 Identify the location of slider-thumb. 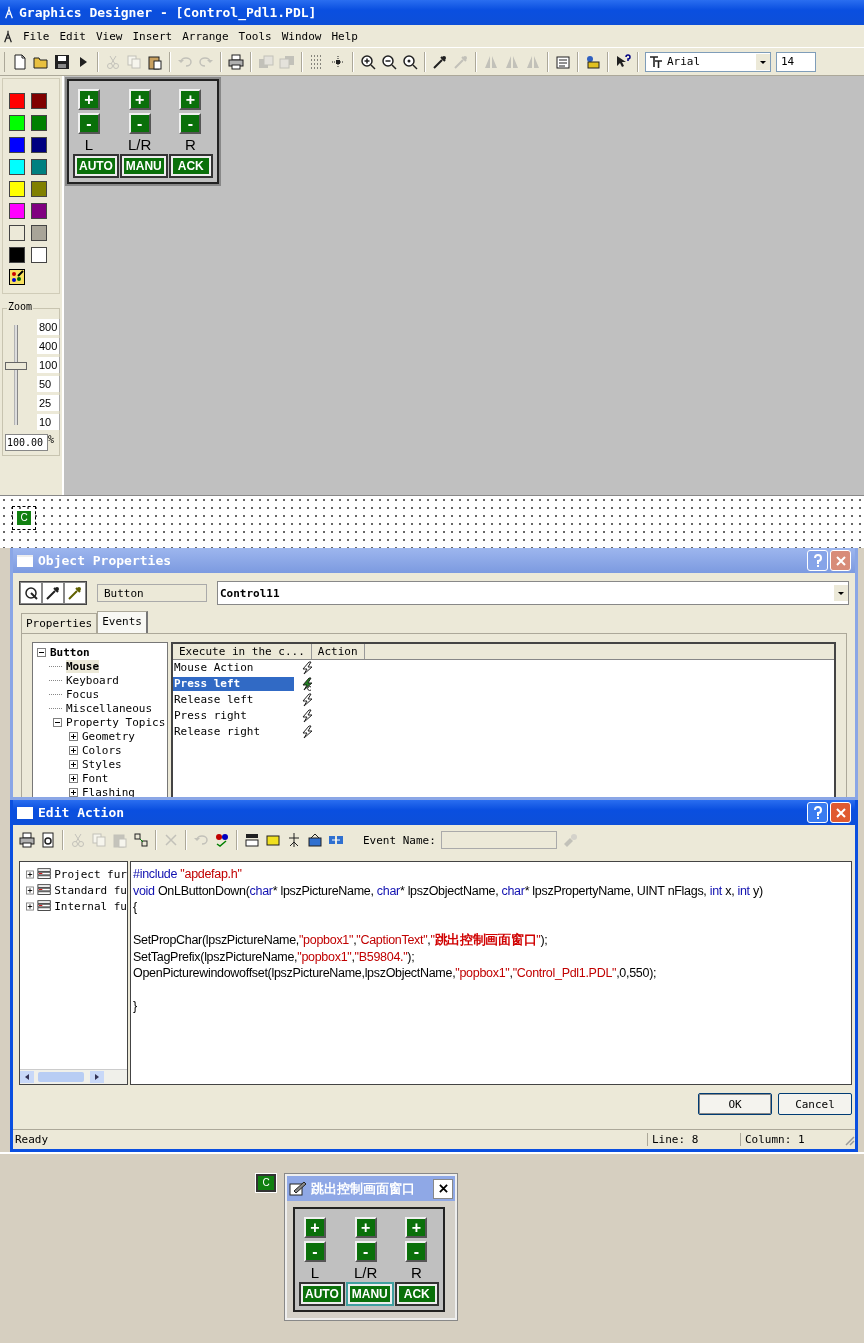
(16, 365).